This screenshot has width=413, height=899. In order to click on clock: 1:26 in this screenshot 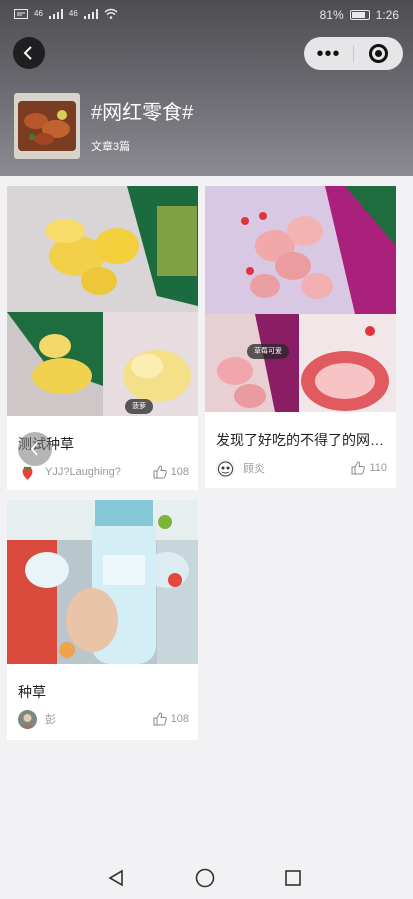, I will do `click(387, 15)`.